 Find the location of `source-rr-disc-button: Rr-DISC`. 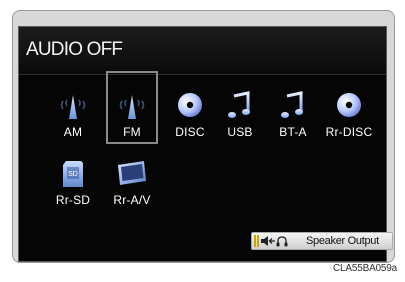

source-rr-disc-button: Rr-DISC is located at coordinates (349, 115).